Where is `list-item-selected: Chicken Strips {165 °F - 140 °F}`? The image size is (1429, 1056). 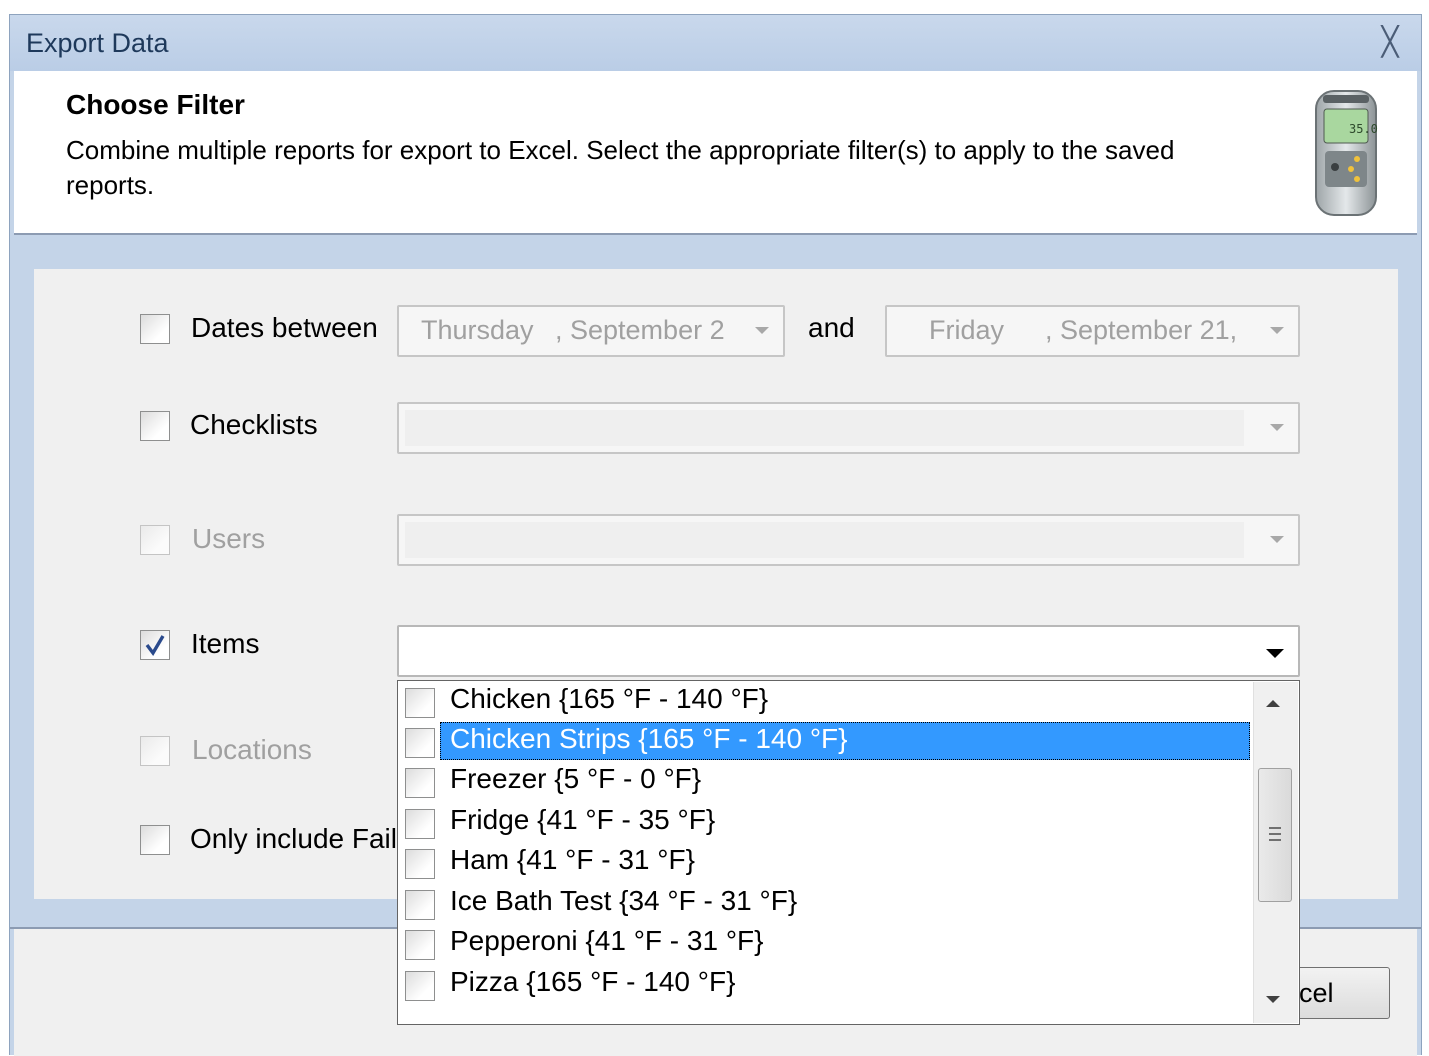 list-item-selected: Chicken Strips {165 °F - 140 °F} is located at coordinates (825, 741).